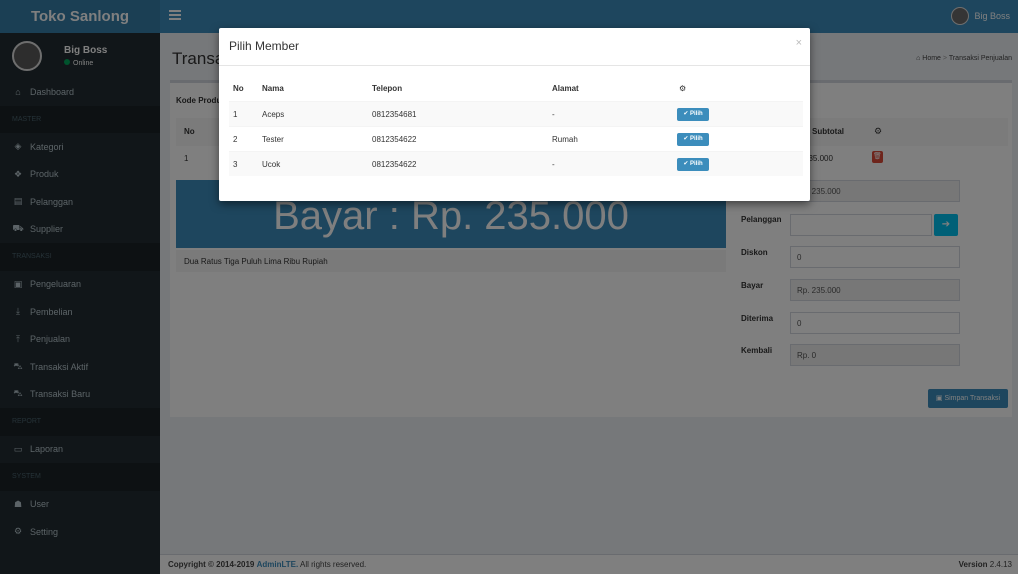 Image resolution: width=1018 pixels, height=574 pixels. What do you see at coordinates (273, 88) in the screenshot?
I see `column-header-nama: Nama` at bounding box center [273, 88].